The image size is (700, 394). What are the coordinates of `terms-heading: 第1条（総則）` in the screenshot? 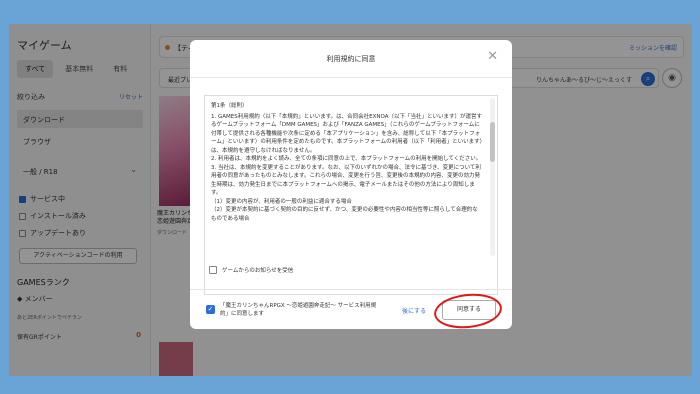 It's located at (229, 106).